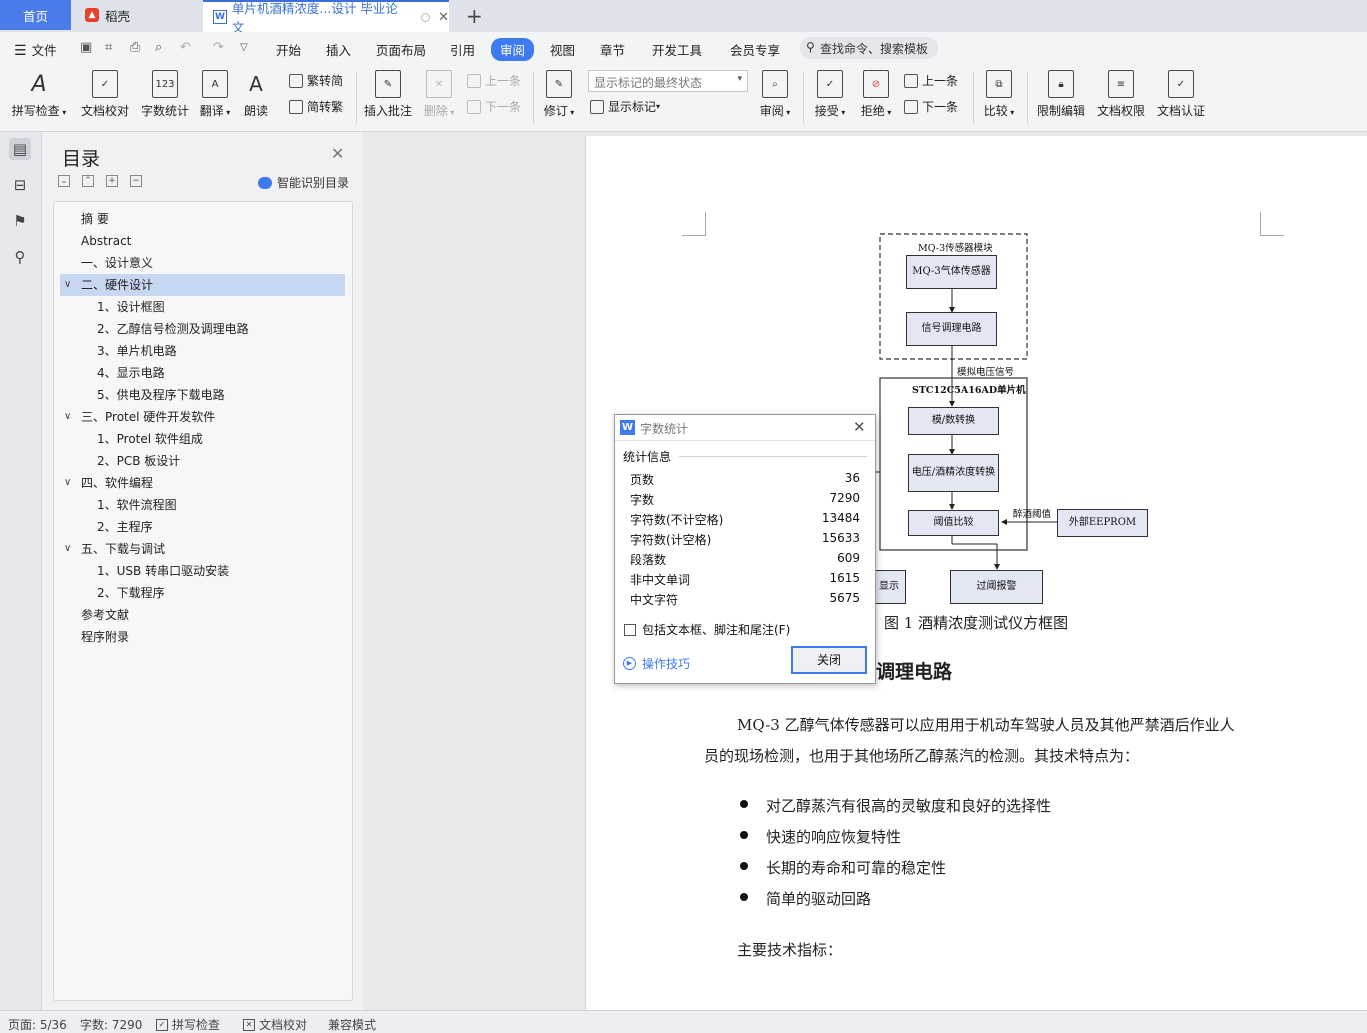 The width and height of the screenshot is (1367, 1033). Describe the element at coordinates (39, 94) in the screenshot. I see `spellcheck-button: A 拼写检查 ▾` at that location.